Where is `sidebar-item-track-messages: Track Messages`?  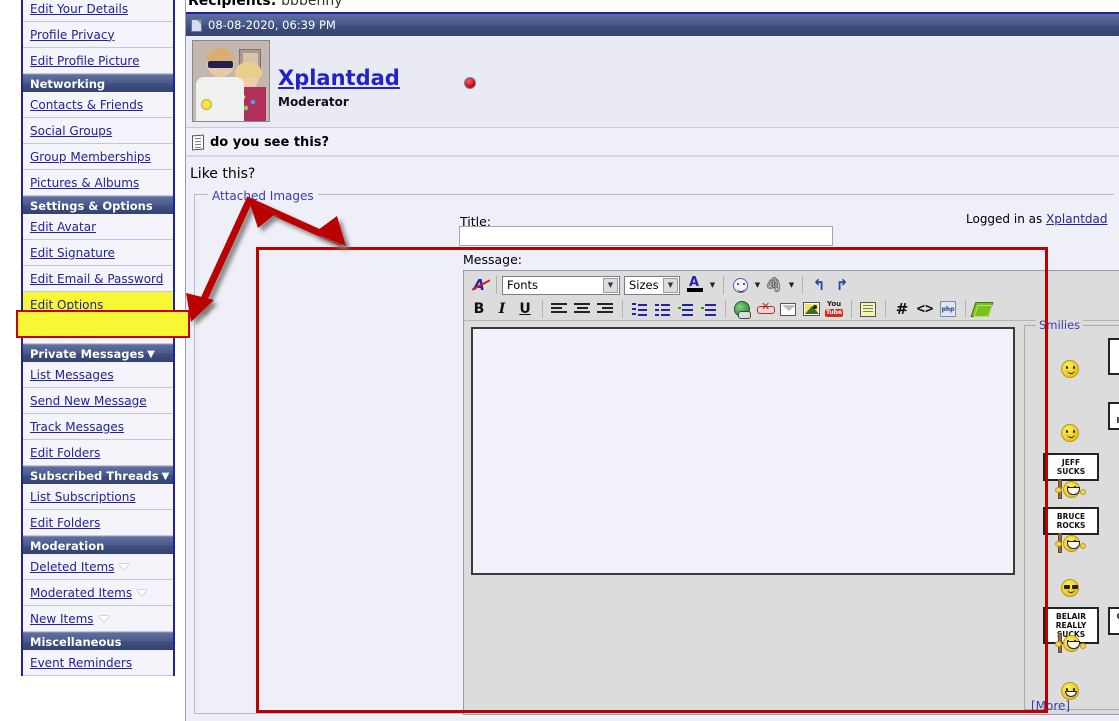
sidebar-item-track-messages: Track Messages is located at coordinates (98, 427).